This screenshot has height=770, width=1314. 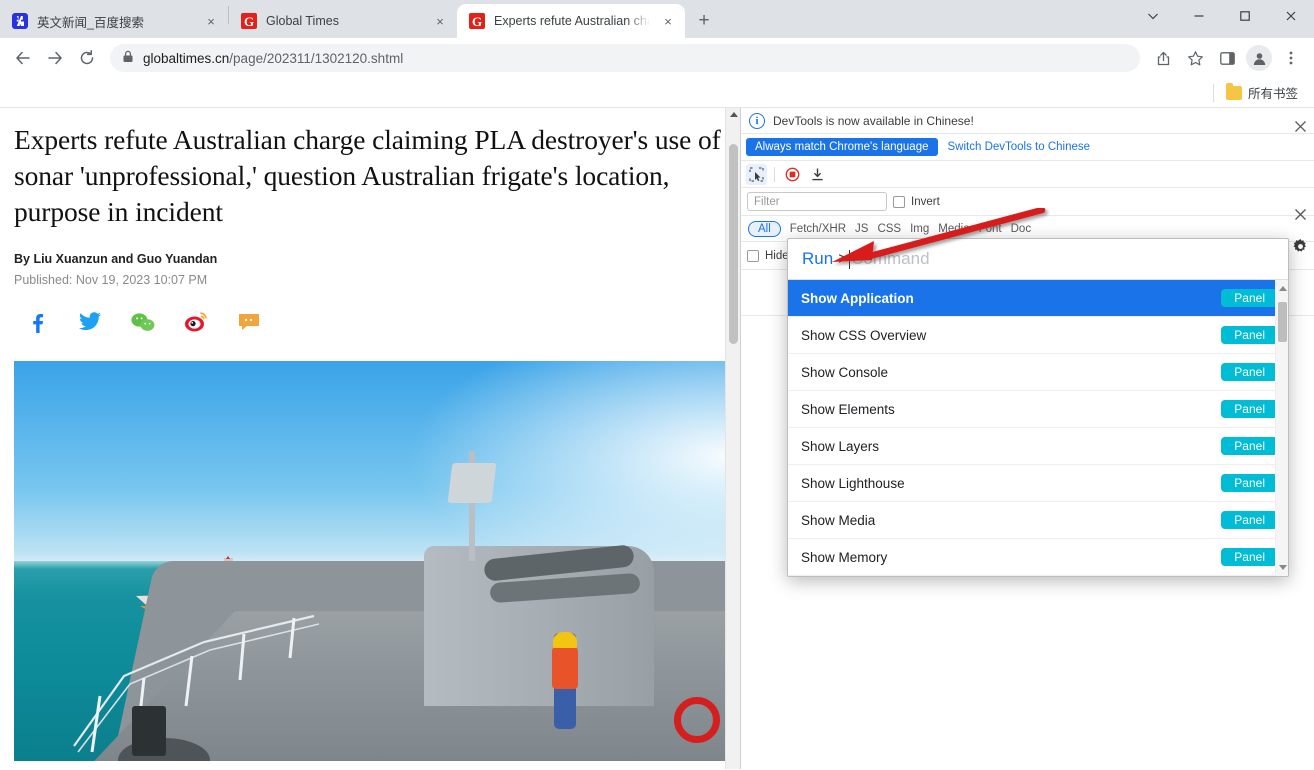 What do you see at coordinates (1199, 16) in the screenshot?
I see `minimize-icon` at bounding box center [1199, 16].